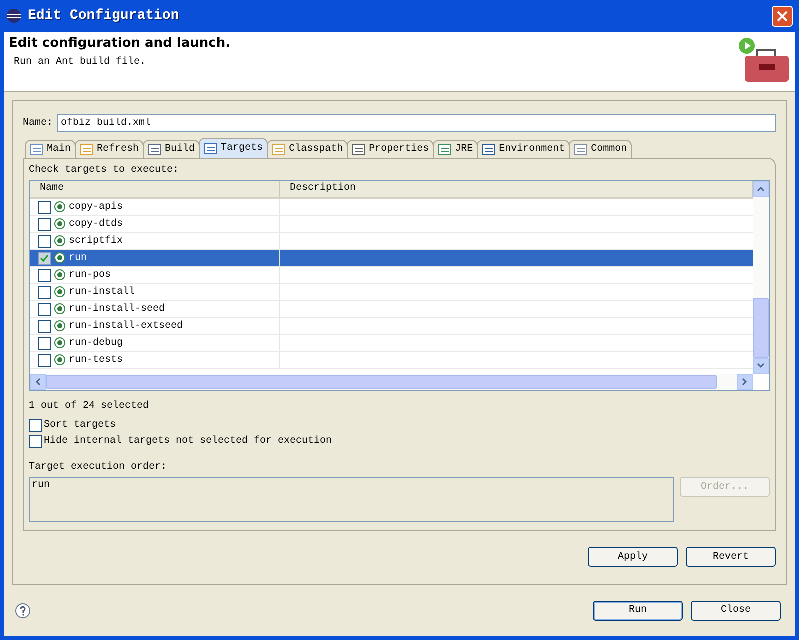 Image resolution: width=799 pixels, height=640 pixels. I want to click on execution-order-label: Target execution order:, so click(98, 467).